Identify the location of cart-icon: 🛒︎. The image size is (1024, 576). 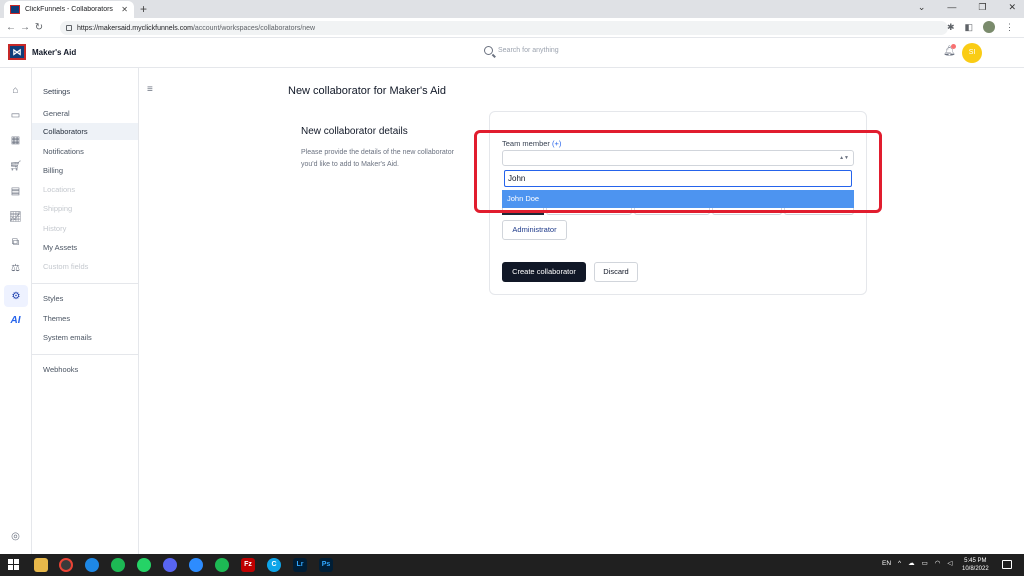
(15, 166).